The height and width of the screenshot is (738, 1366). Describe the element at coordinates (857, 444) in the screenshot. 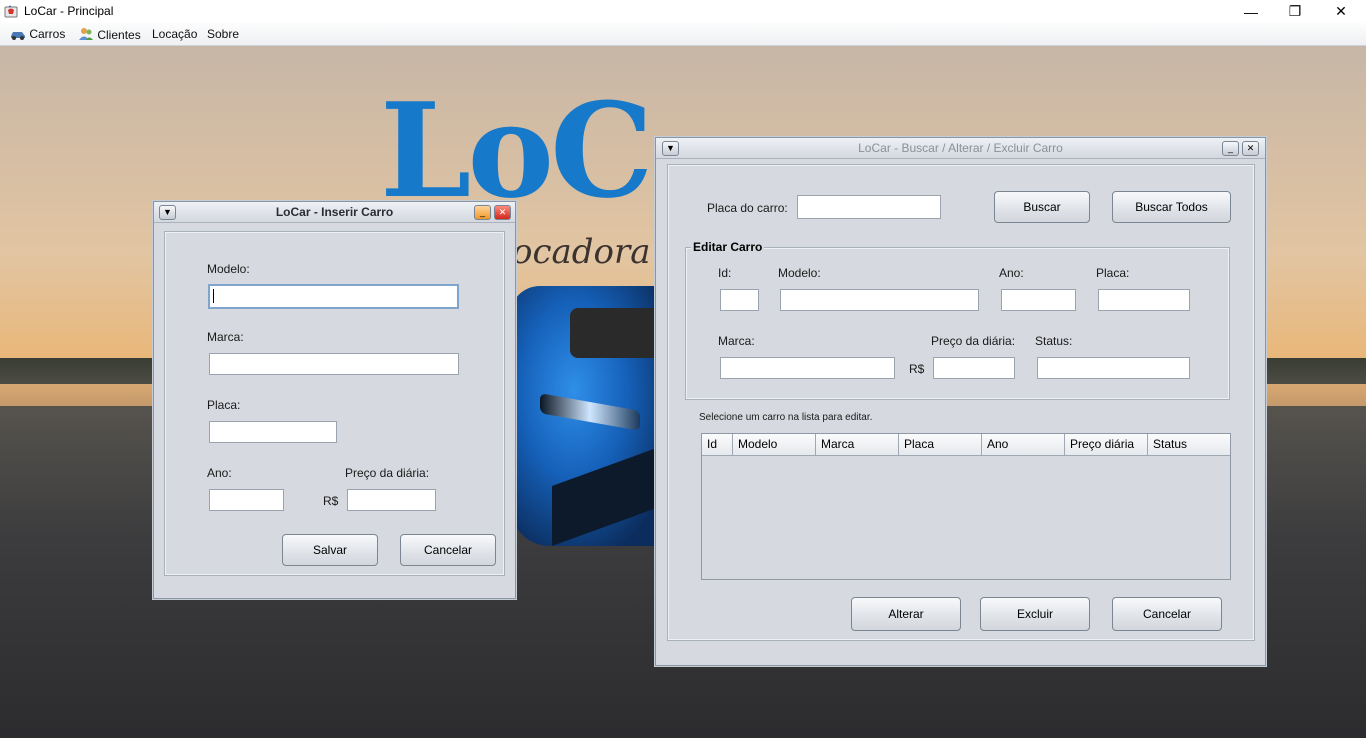

I see `col-marca: Marca` at that location.